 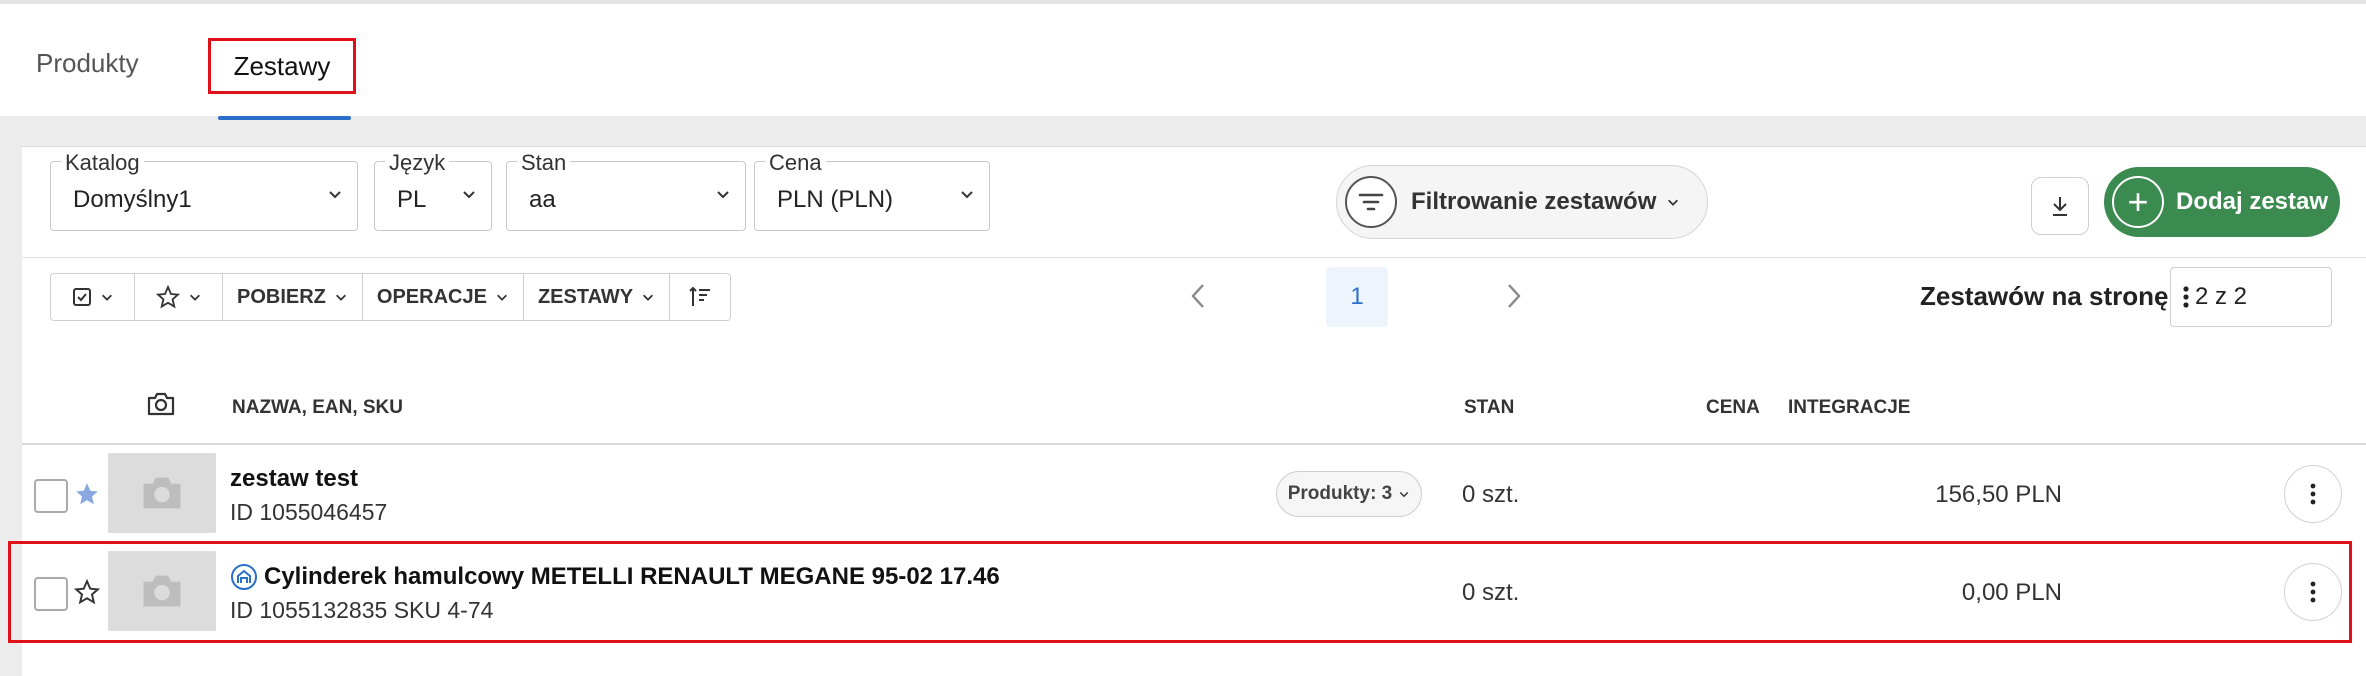 I want to click on sort-icon, so click(x=700, y=296).